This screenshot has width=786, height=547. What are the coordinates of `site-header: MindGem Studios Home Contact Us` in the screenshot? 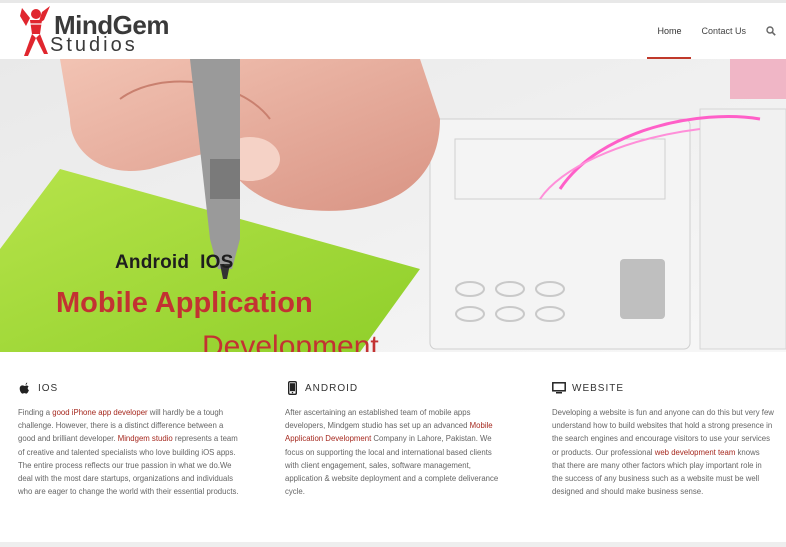 It's located at (393, 31).